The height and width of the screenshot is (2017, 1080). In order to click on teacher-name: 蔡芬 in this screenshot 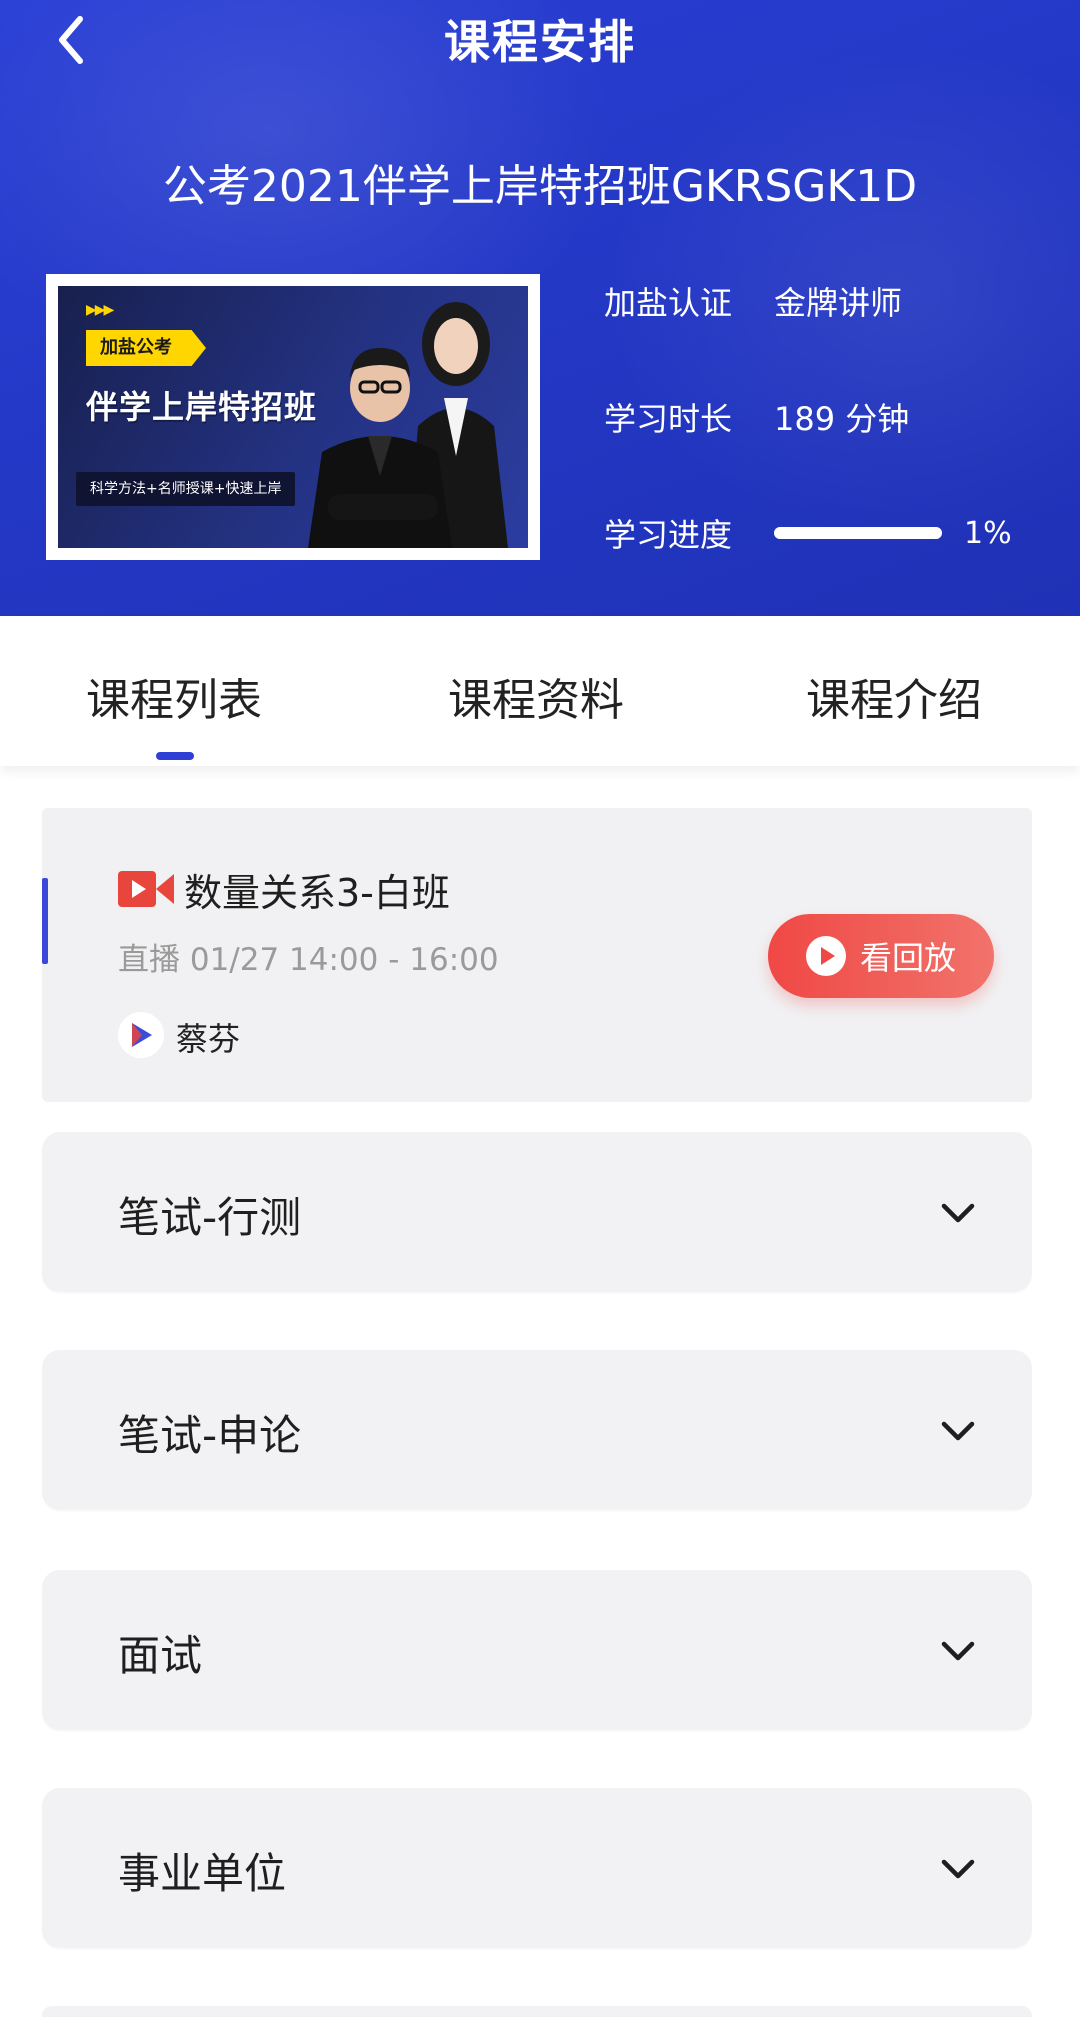, I will do `click(208, 1039)`.